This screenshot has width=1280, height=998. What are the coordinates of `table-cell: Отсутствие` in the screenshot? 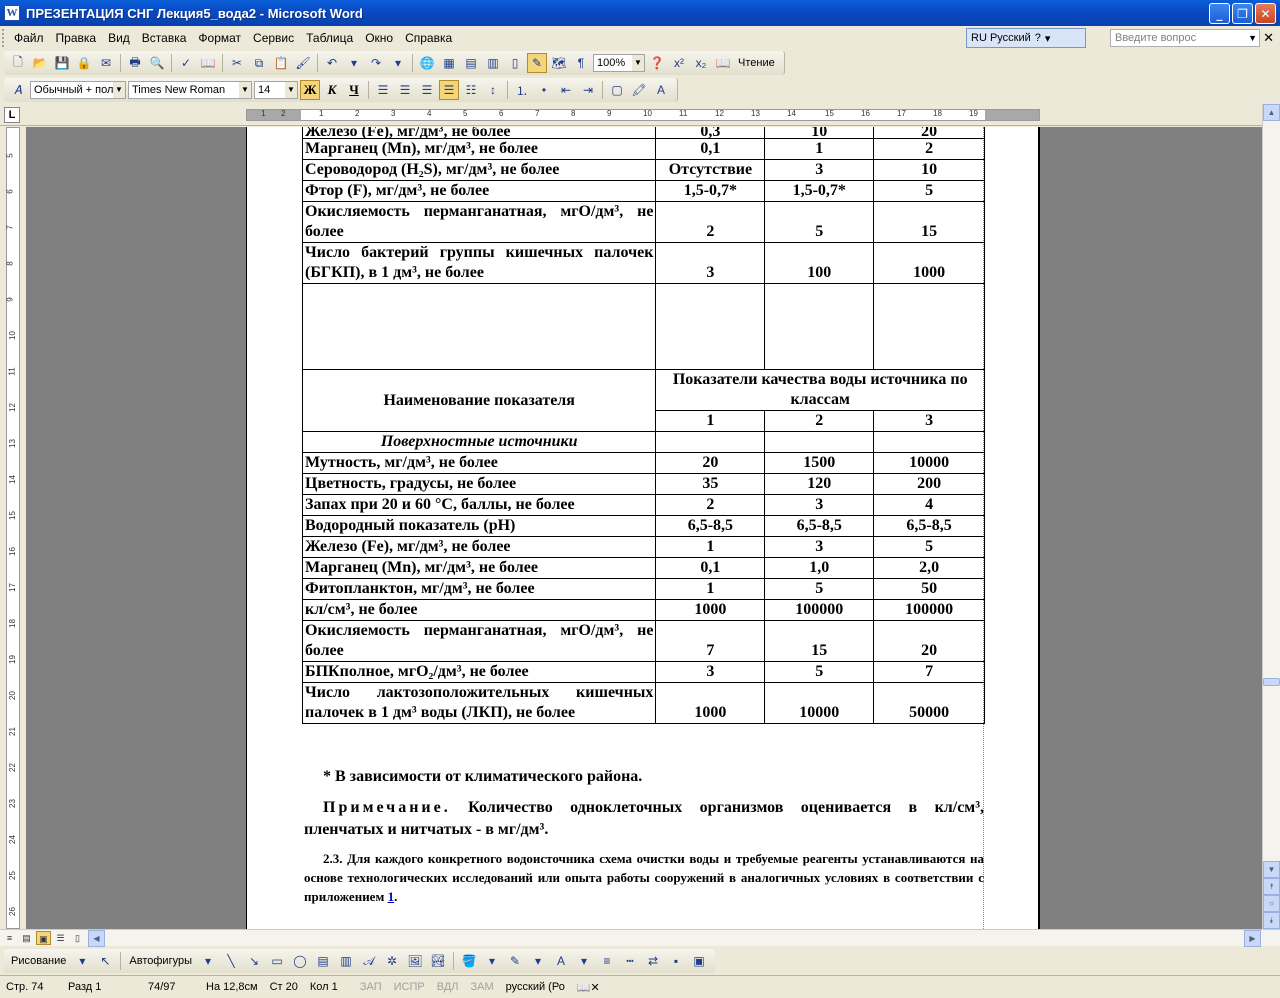 It's located at (710, 170).